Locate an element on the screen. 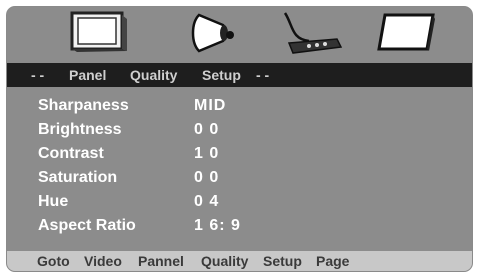 Image resolution: width=477 pixels, height=275 pixels. tab-setup: Setup is located at coordinates (221, 75).